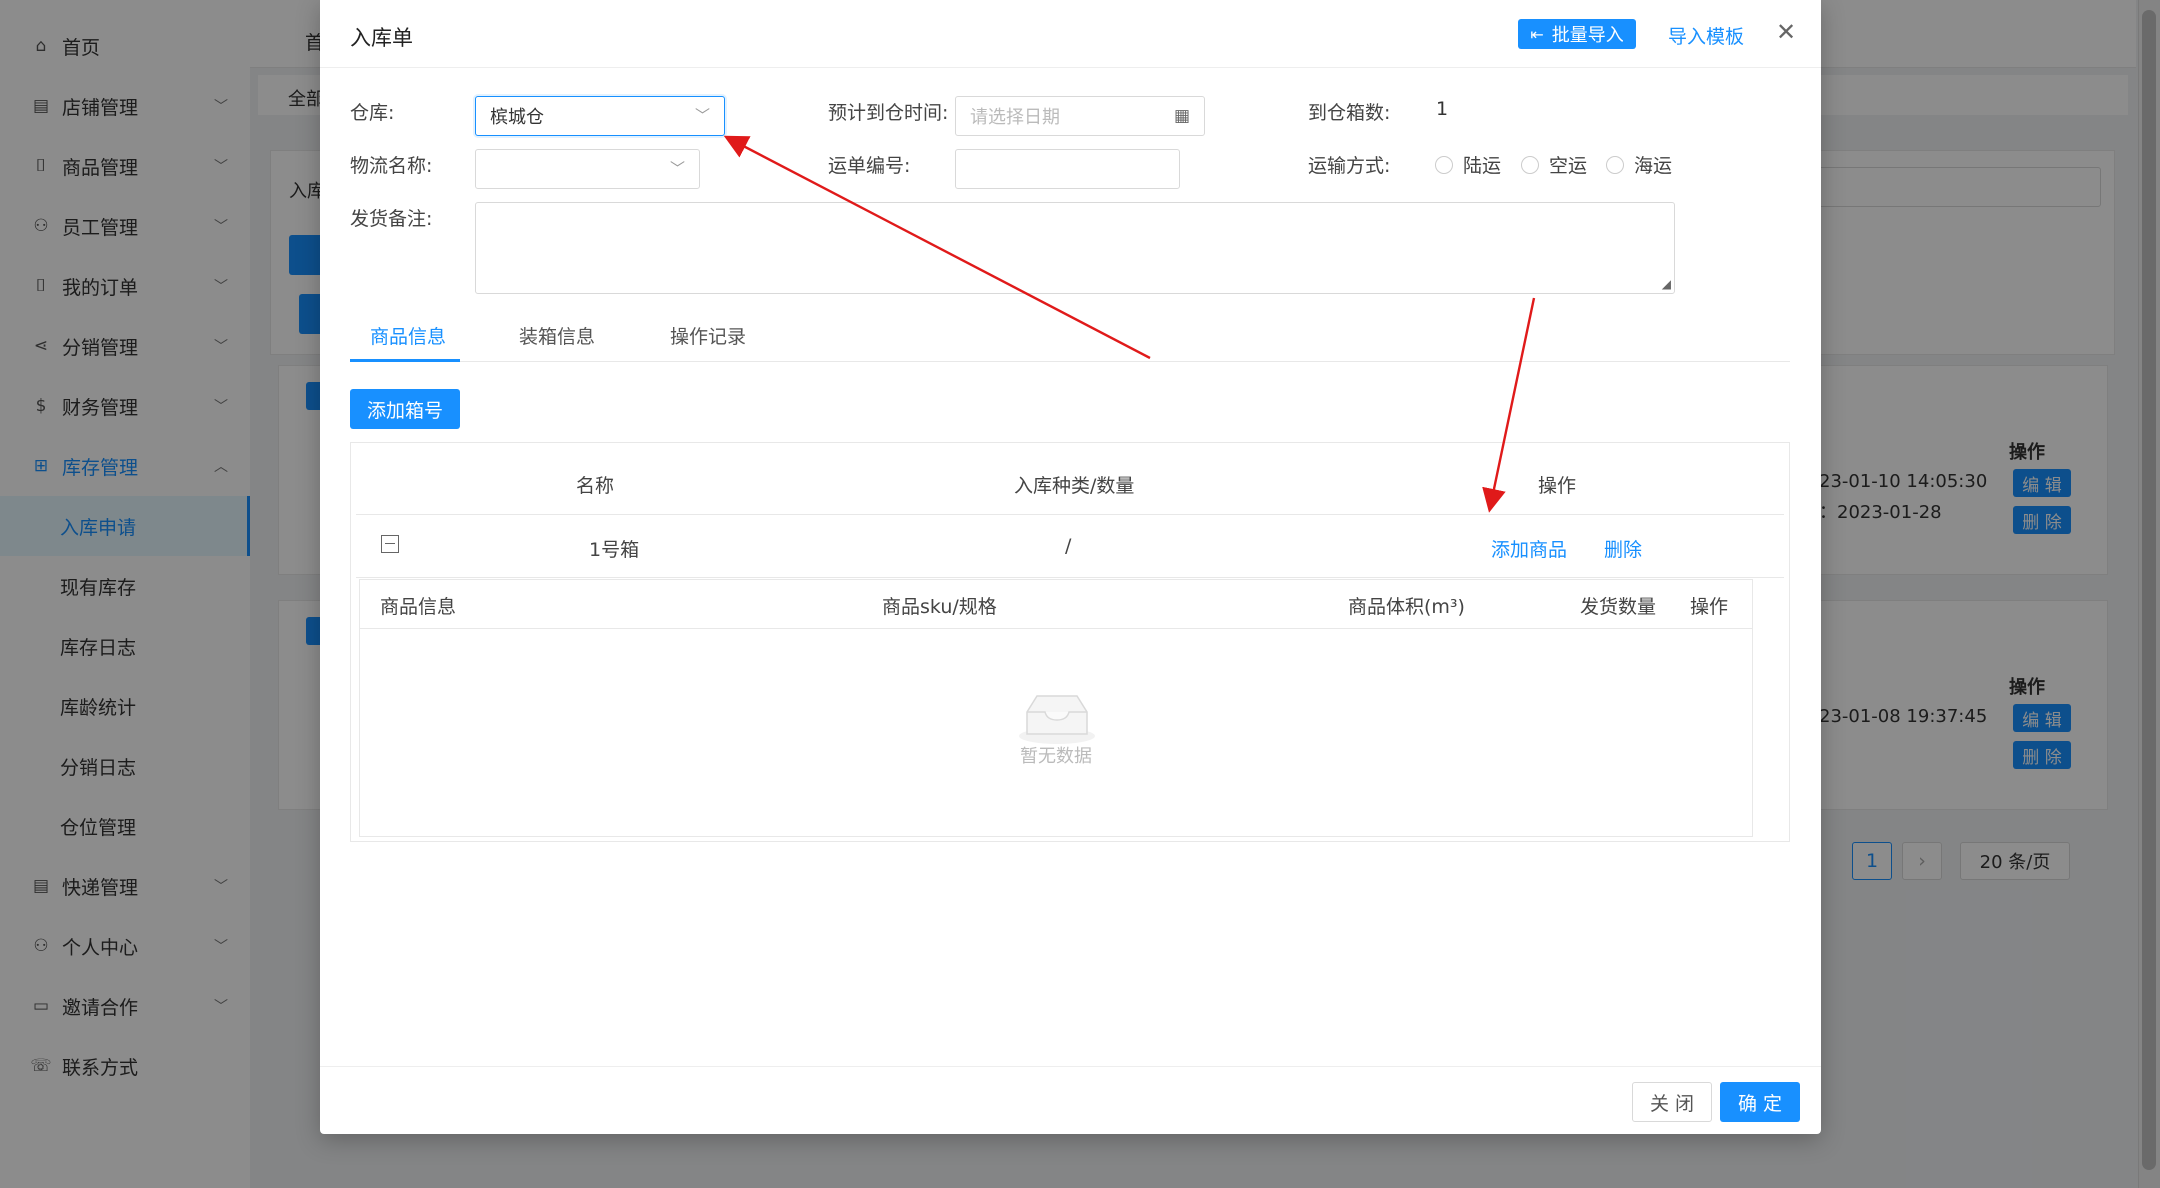  Describe the element at coordinates (1070, 336) in the screenshot. I see `modal-tabs: 商品信息 装箱信息 操作记录` at that location.